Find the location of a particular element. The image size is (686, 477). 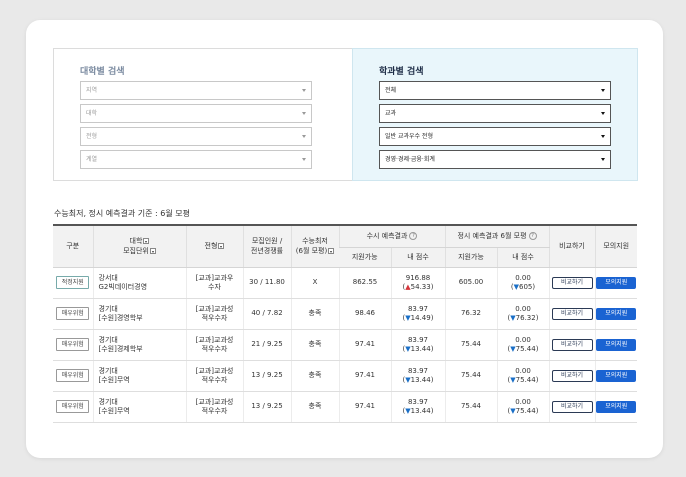

susi-delta: 14.49 is located at coordinates (420, 317).